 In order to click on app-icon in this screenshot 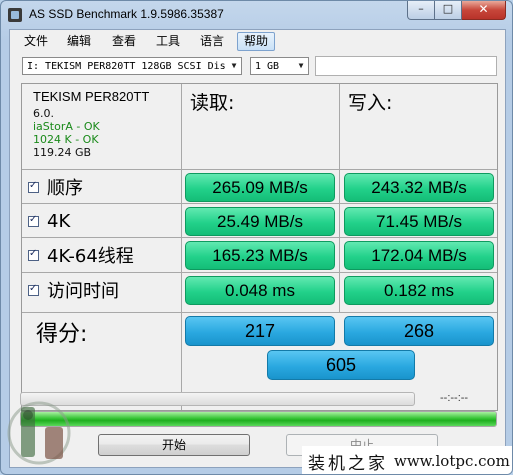, I will do `click(15, 15)`.